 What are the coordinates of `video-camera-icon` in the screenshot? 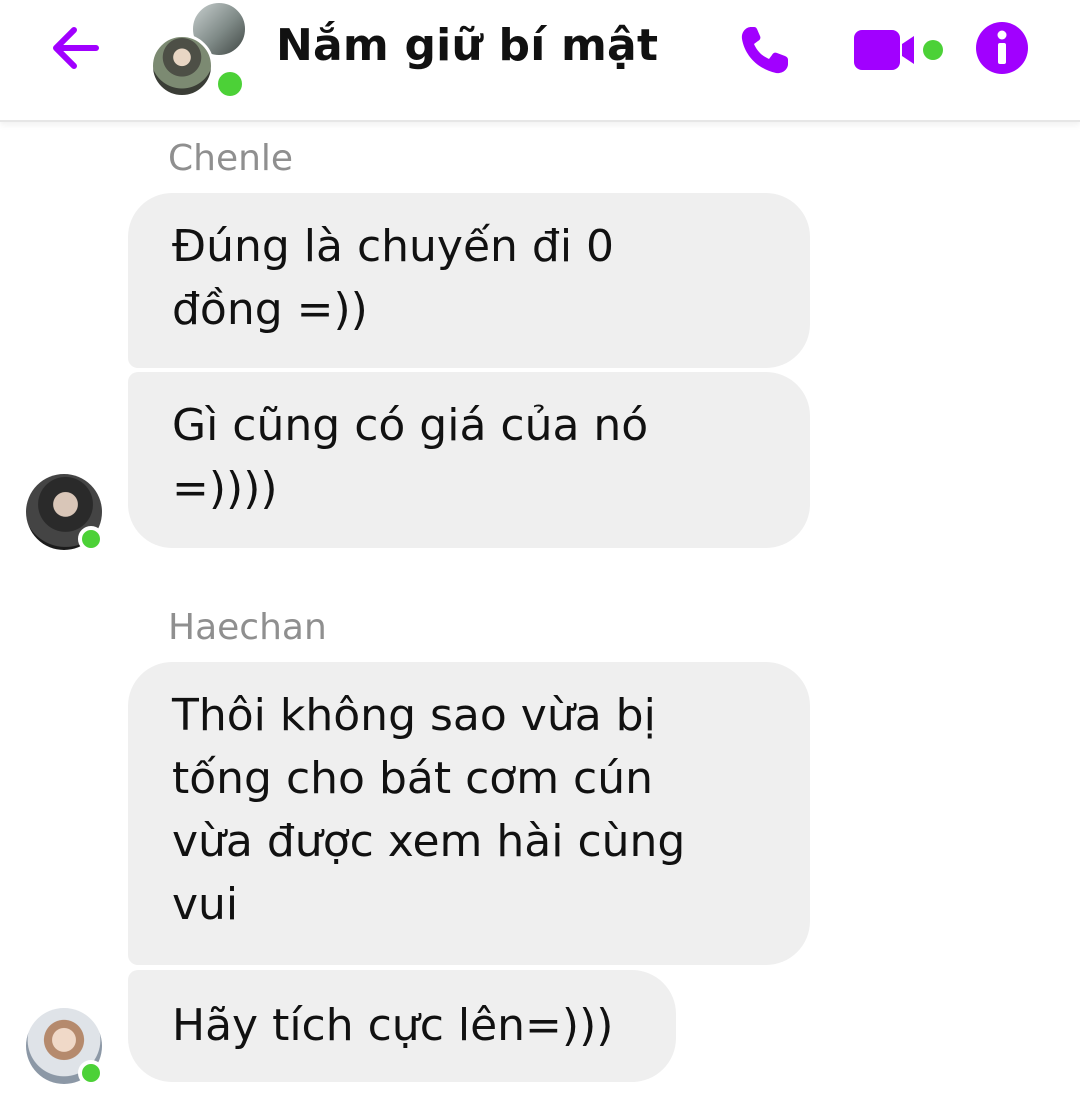 It's located at (898, 50).